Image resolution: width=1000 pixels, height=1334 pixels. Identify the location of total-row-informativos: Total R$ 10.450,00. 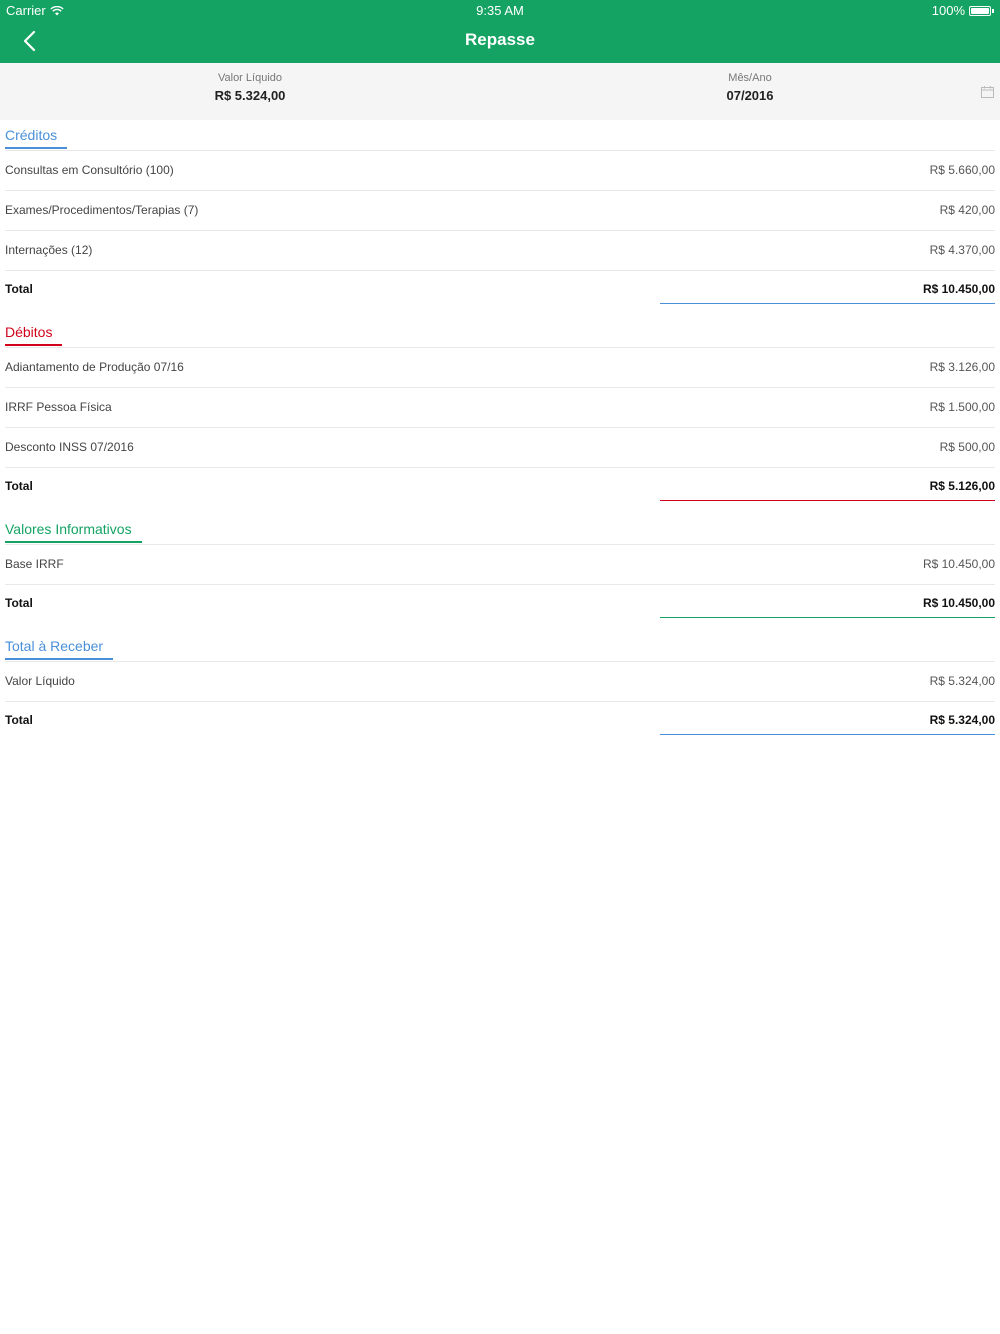
(500, 608).